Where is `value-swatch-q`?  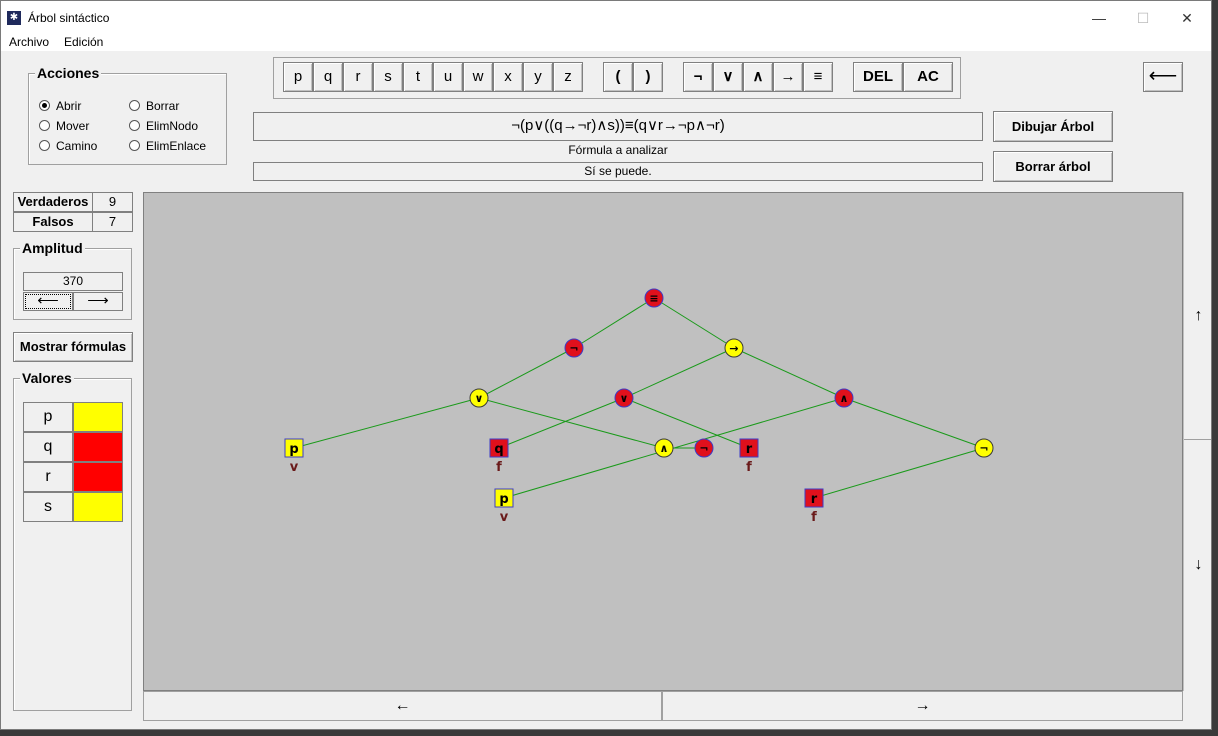
value-swatch-q is located at coordinates (98, 447).